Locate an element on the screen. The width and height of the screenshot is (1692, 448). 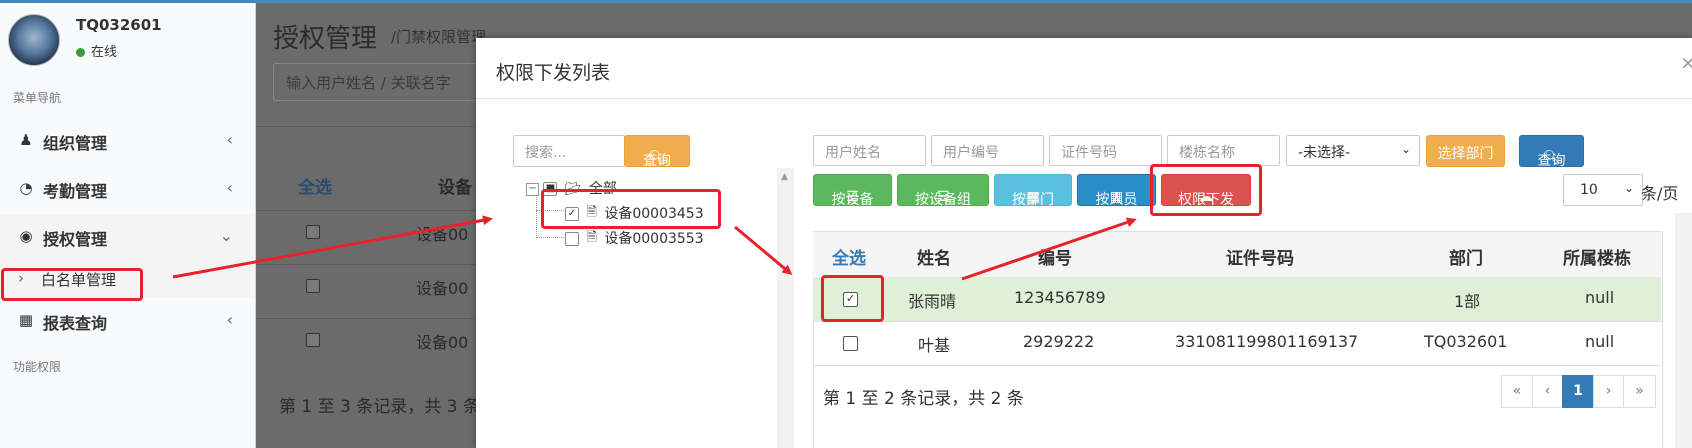
sidebar-item-org: ♟ 组织管理 ‹ is located at coordinates (127, 141).